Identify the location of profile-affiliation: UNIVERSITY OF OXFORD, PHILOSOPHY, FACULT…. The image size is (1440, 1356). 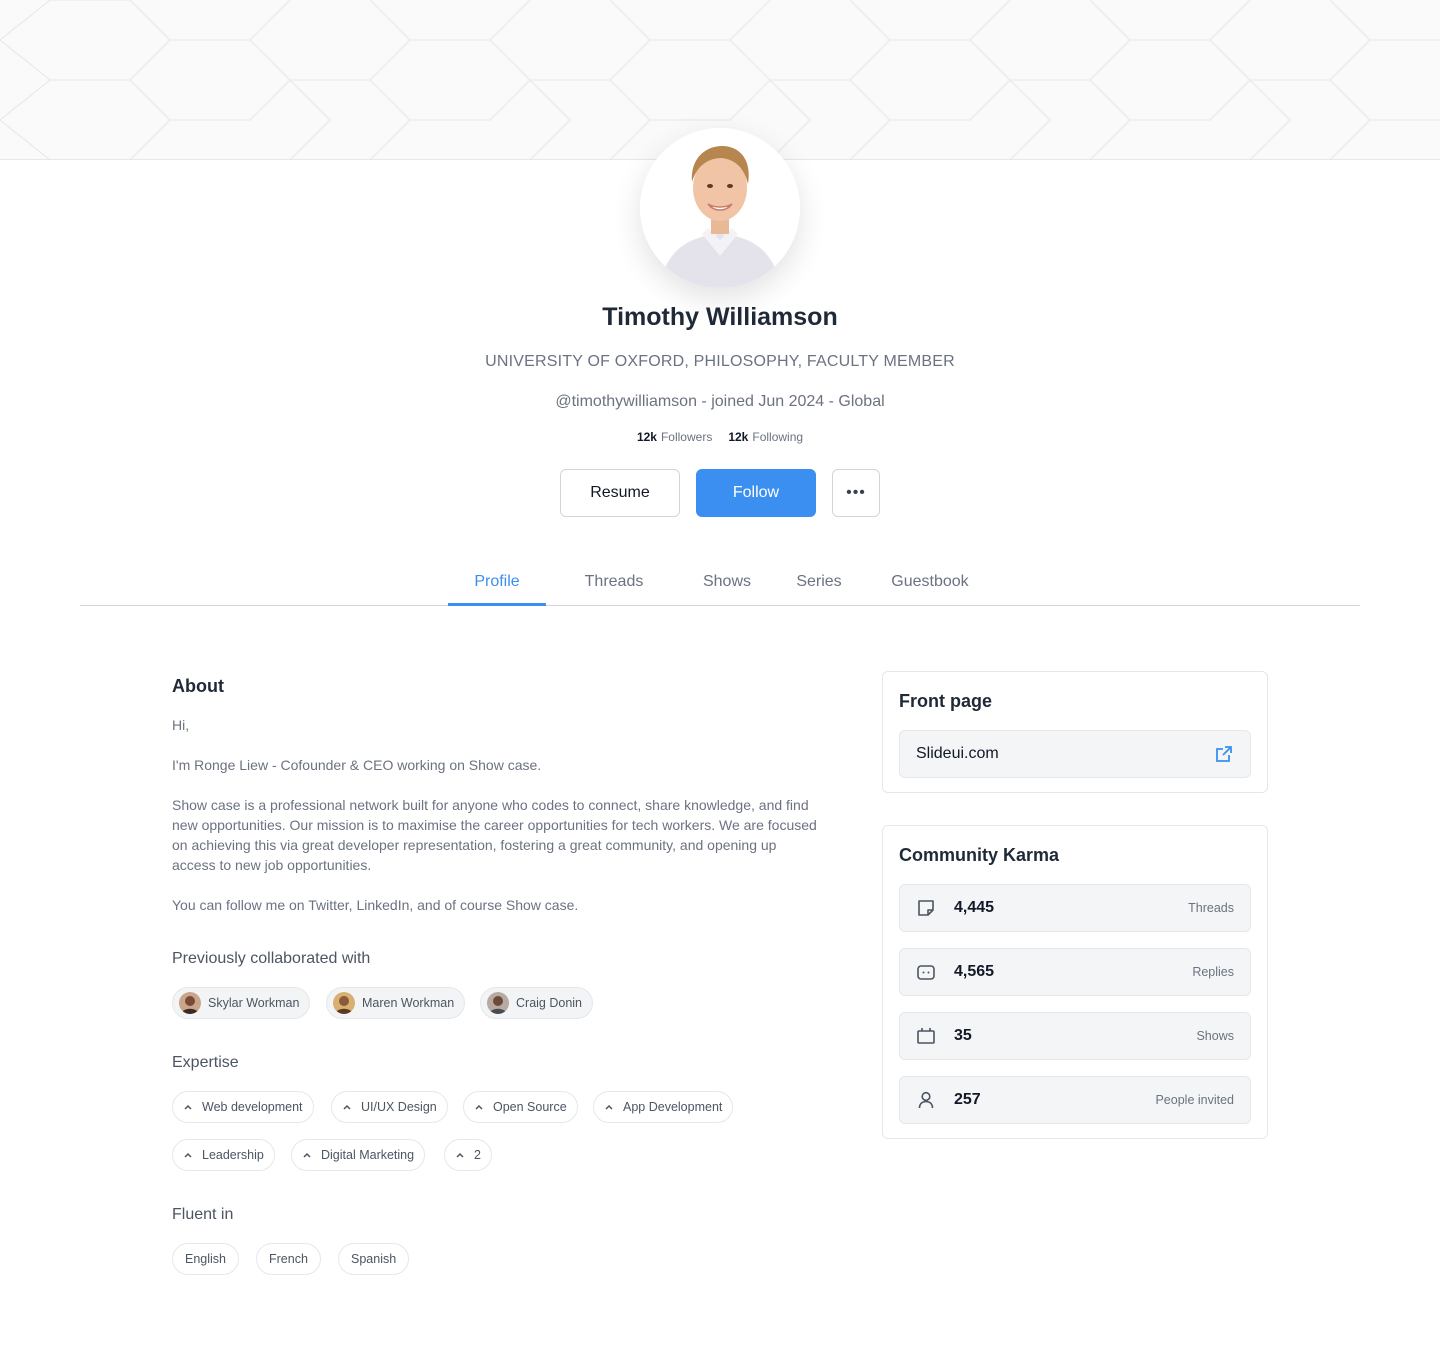
(720, 361).